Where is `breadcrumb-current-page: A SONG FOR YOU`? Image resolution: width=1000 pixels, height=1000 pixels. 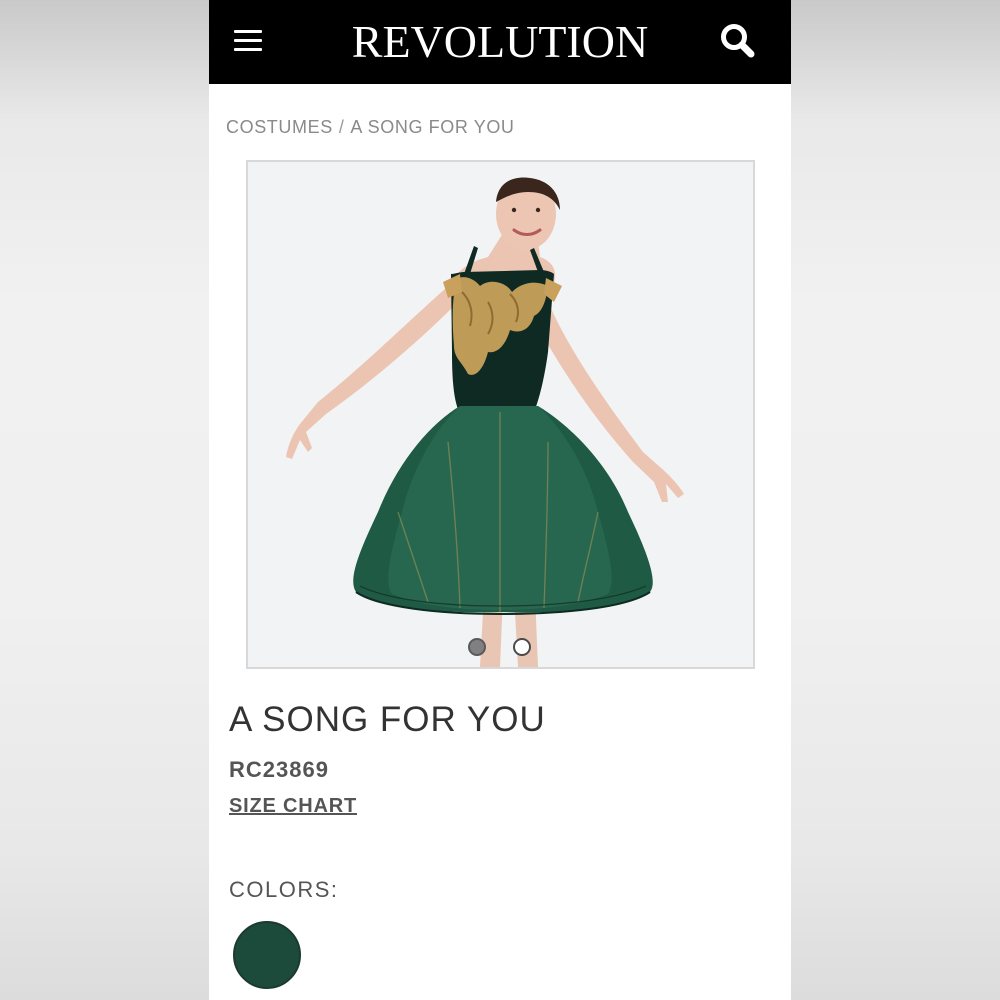 breadcrumb-current-page: A SONG FOR YOU is located at coordinates (432, 127).